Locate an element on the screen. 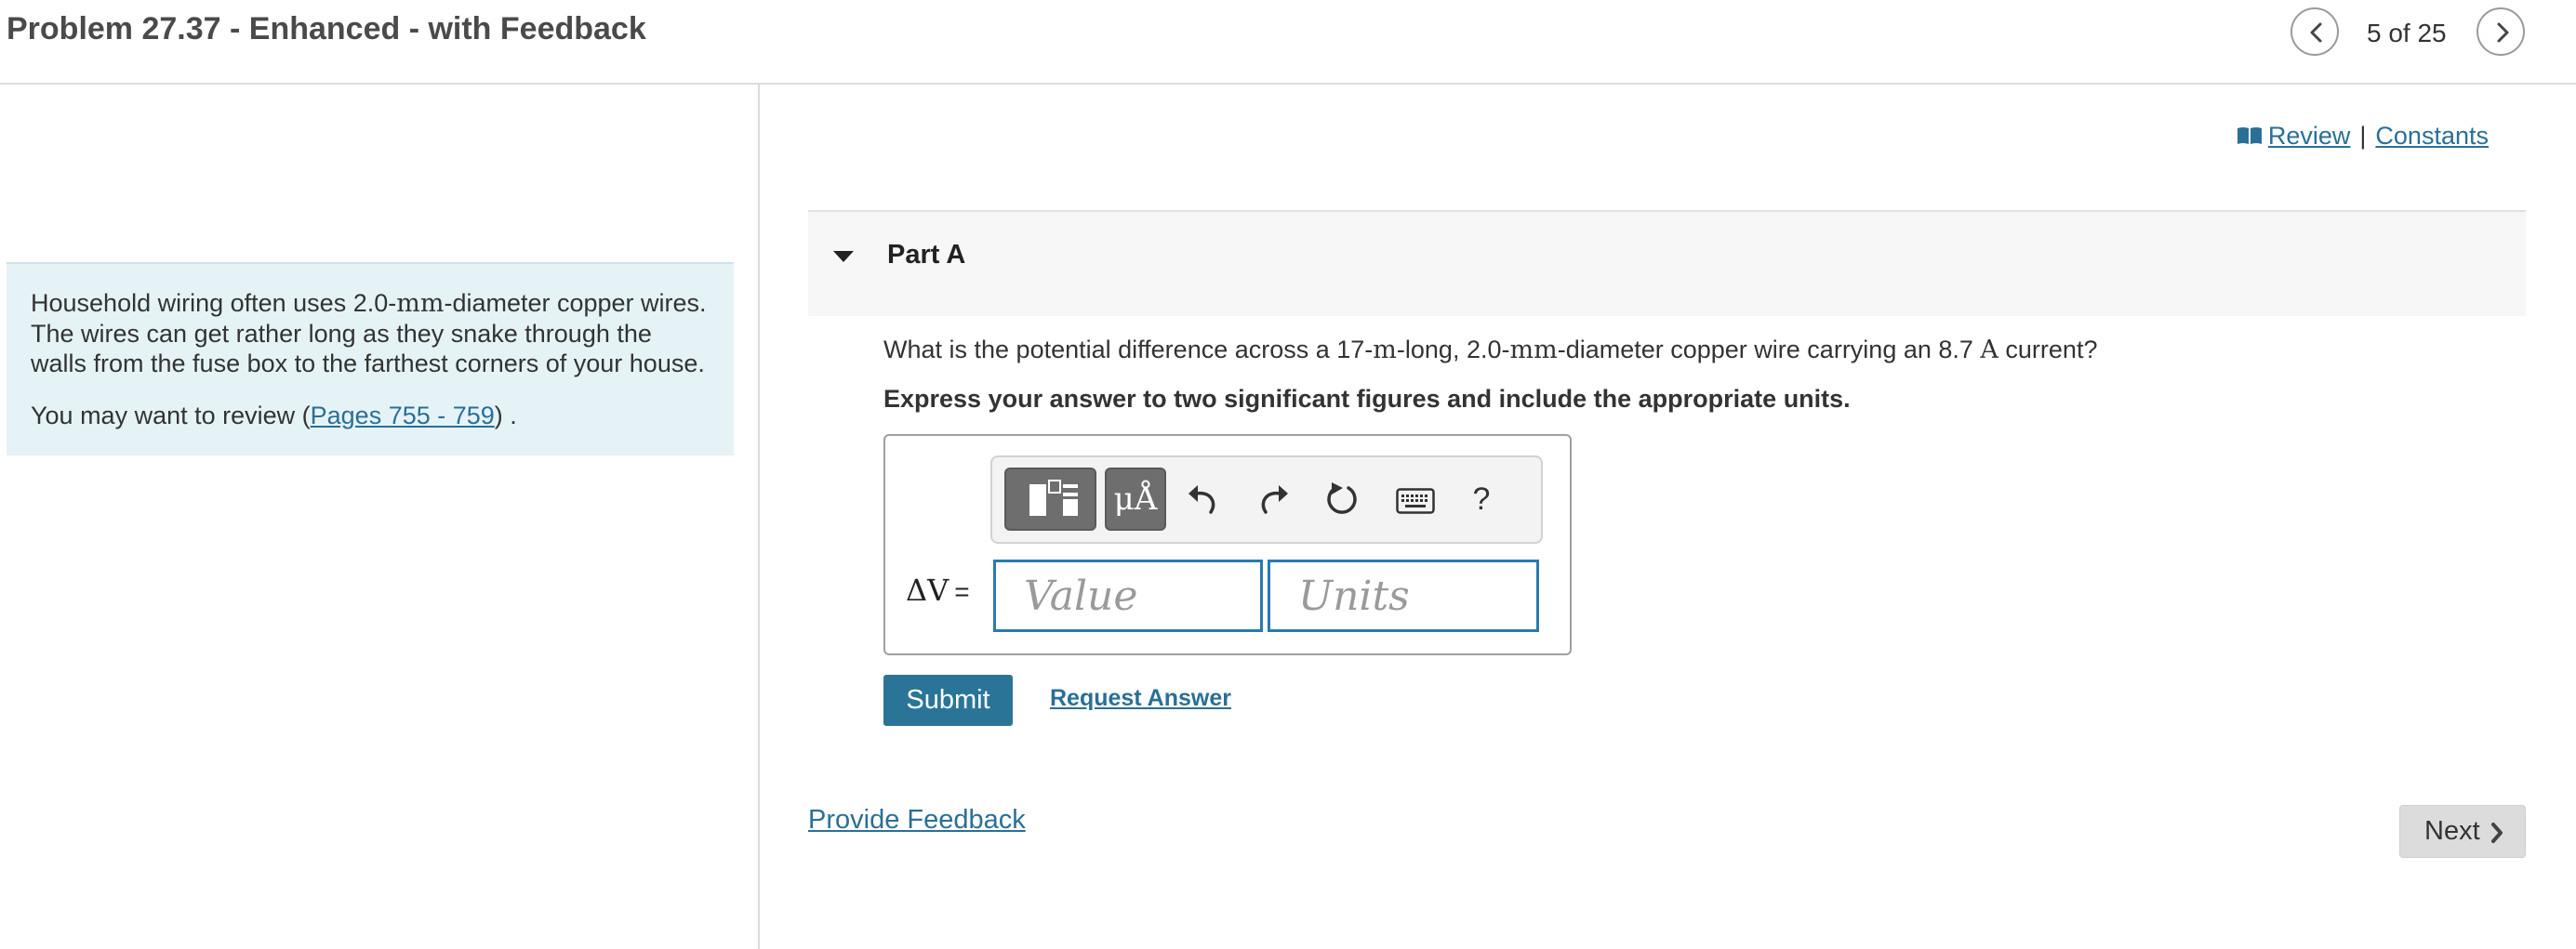  problem-counter: 5 of 25 is located at coordinates (2407, 33).